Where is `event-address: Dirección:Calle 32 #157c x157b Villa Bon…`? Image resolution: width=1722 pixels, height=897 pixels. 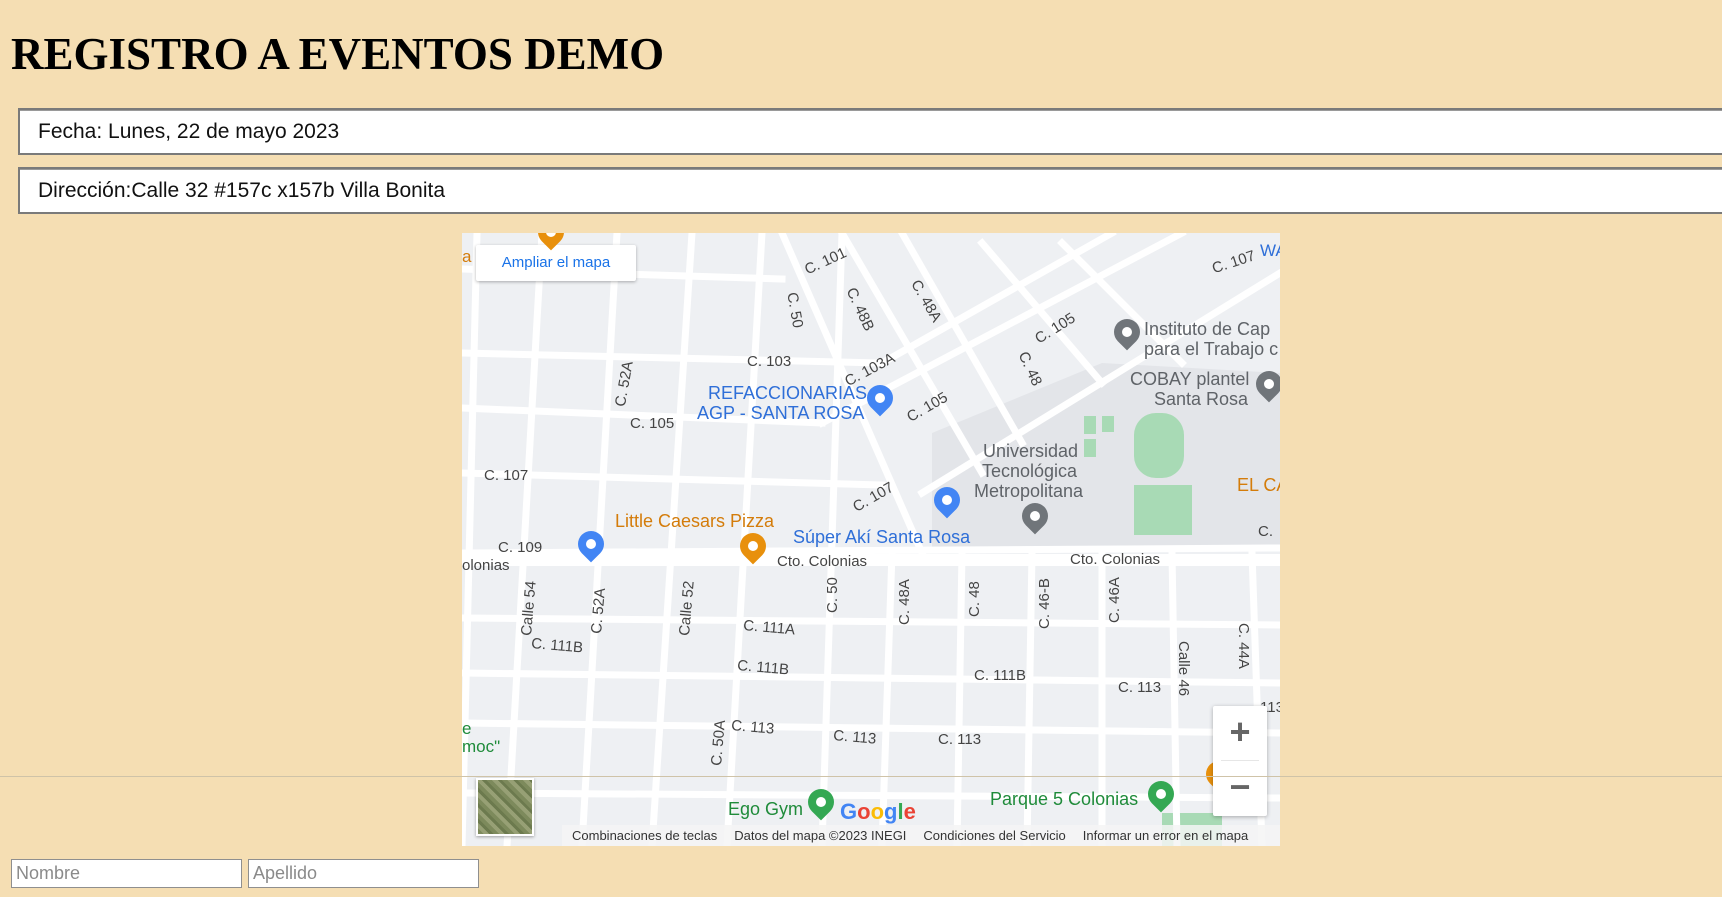 event-address: Dirección:Calle 32 #157c x157b Villa Bon… is located at coordinates (870, 190).